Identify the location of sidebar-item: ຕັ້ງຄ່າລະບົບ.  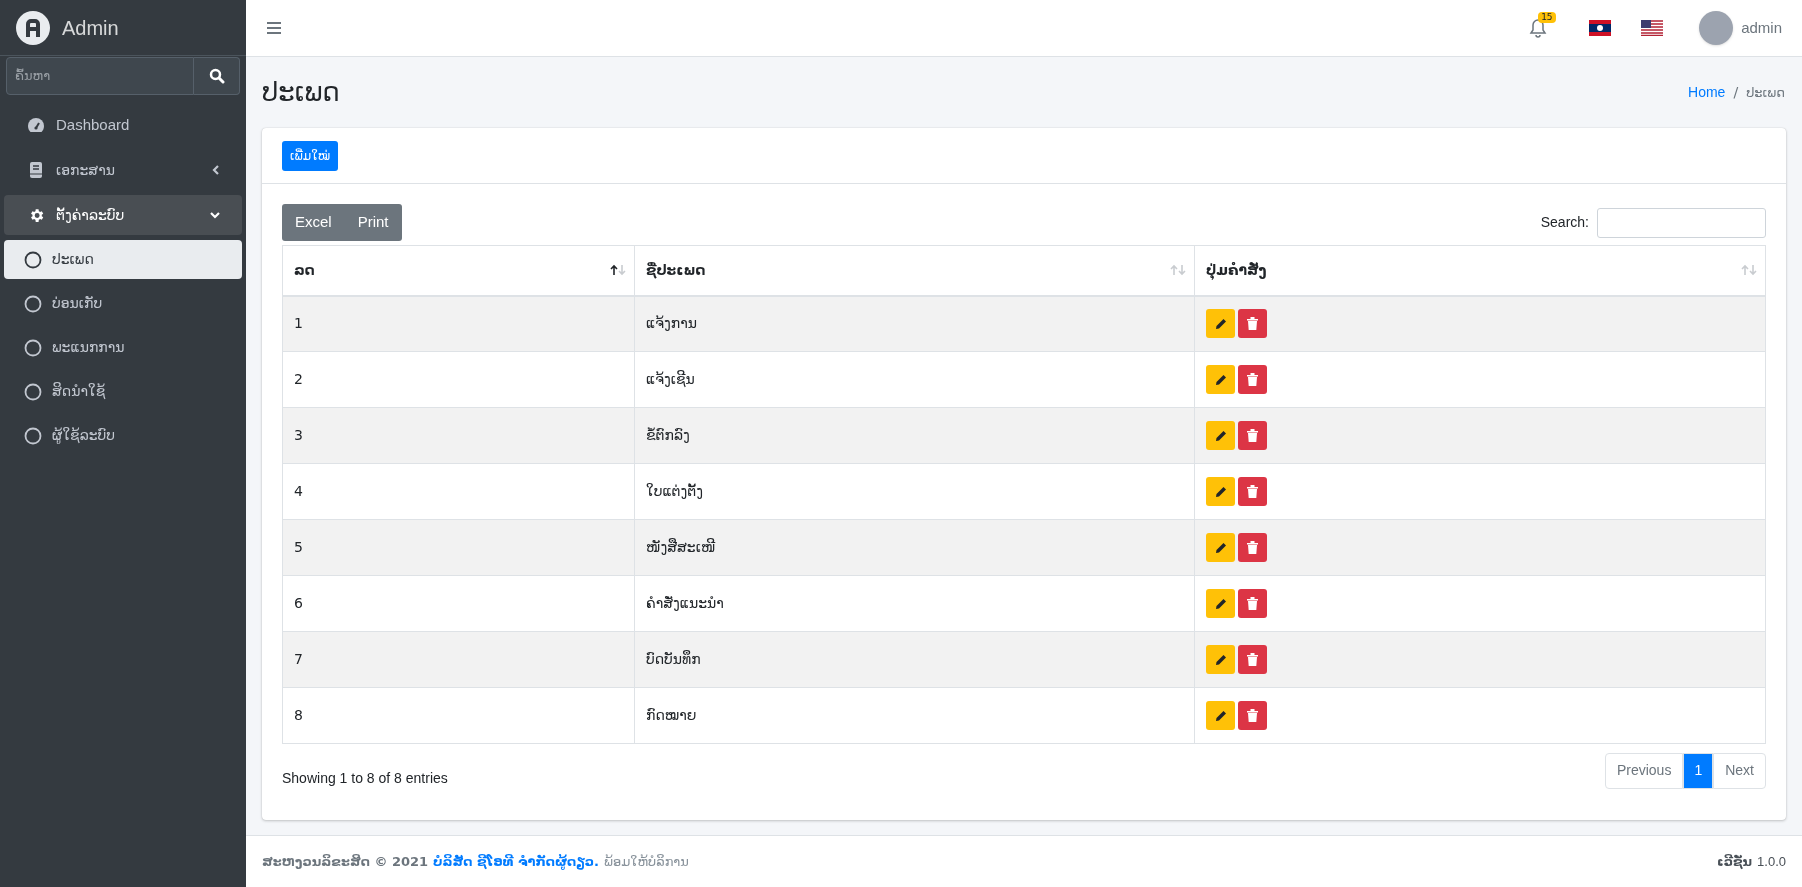
(123, 215).